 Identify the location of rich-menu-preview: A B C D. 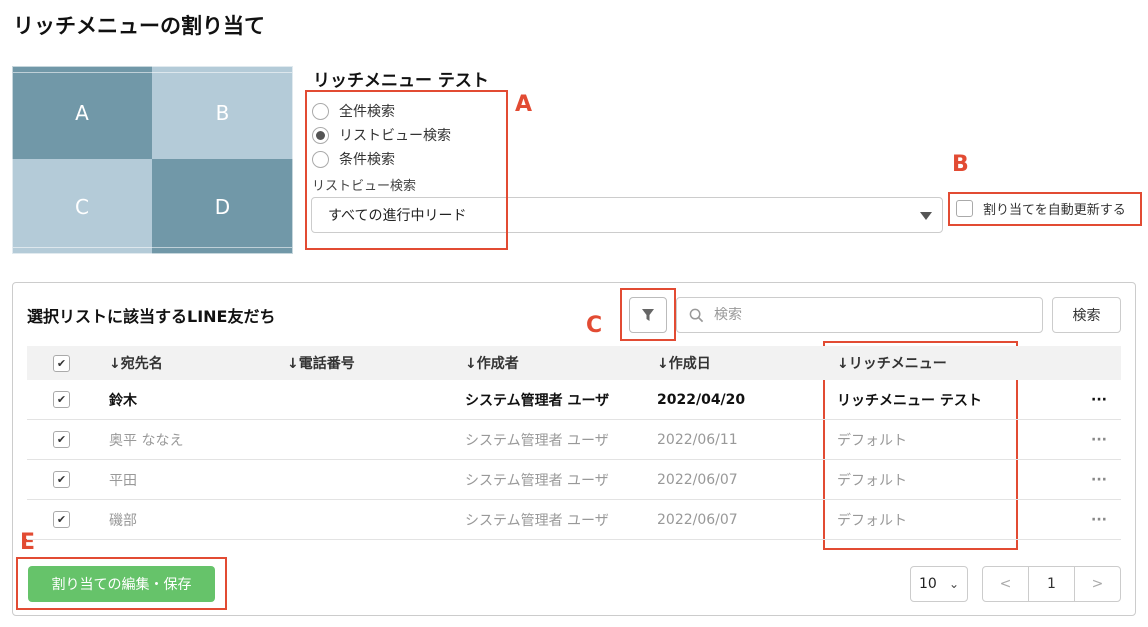
(152, 160).